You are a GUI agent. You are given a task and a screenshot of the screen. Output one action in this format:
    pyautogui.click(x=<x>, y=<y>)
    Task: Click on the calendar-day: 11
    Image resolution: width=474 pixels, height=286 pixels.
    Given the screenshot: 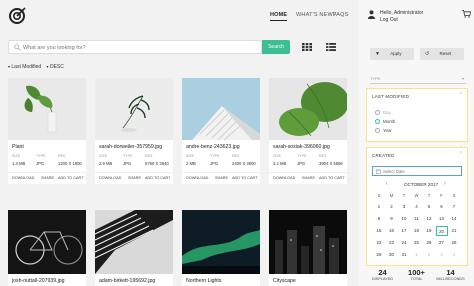 What is the action you would take?
    pyautogui.click(x=417, y=219)
    